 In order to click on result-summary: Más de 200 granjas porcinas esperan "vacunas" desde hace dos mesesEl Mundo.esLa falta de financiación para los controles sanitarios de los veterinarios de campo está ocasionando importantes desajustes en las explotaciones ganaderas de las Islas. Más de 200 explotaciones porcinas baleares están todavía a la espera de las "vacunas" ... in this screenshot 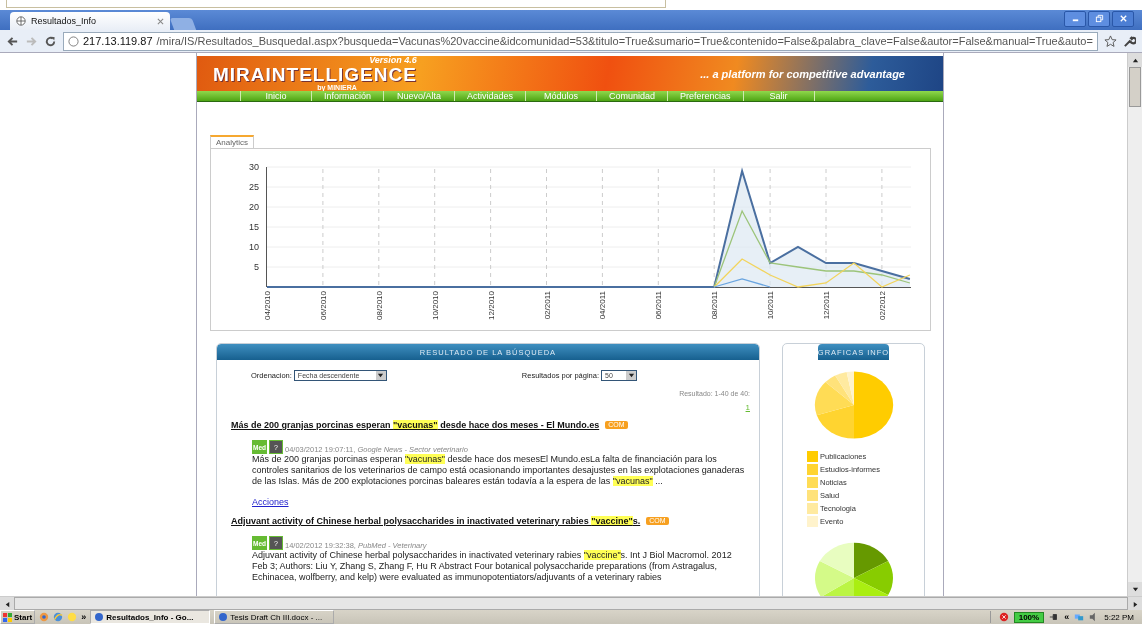, I will do `click(499, 470)`.